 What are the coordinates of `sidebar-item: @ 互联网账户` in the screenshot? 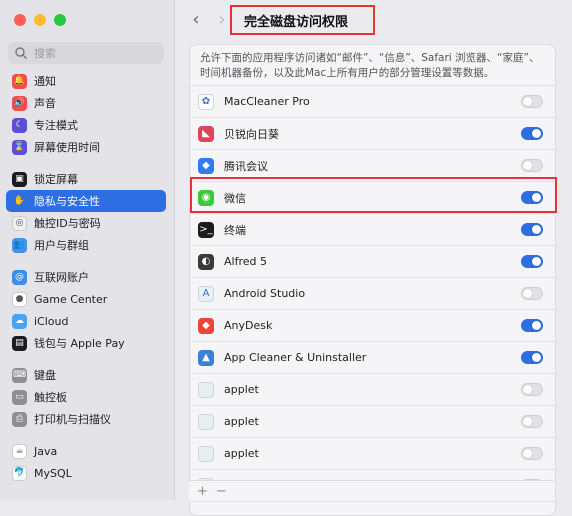 It's located at (86, 277).